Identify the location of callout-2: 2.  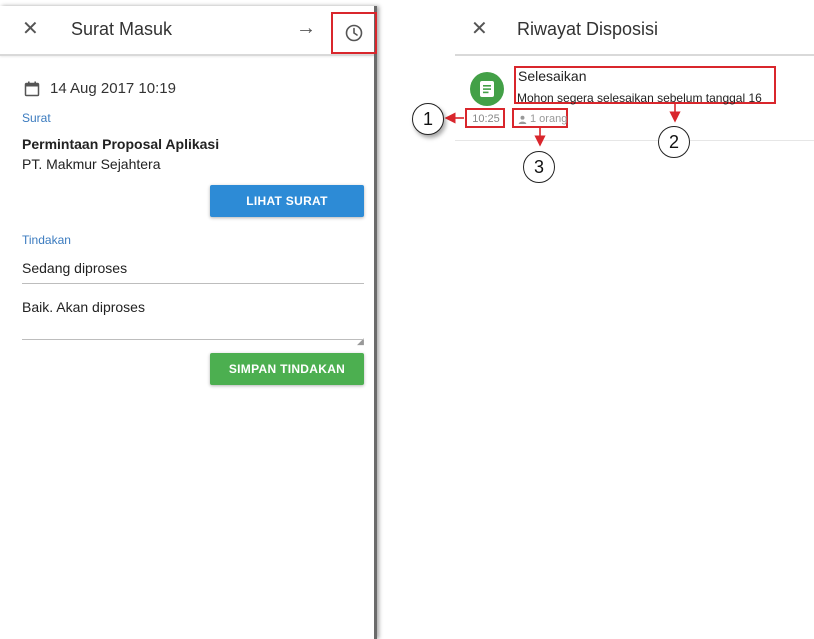
(674, 142).